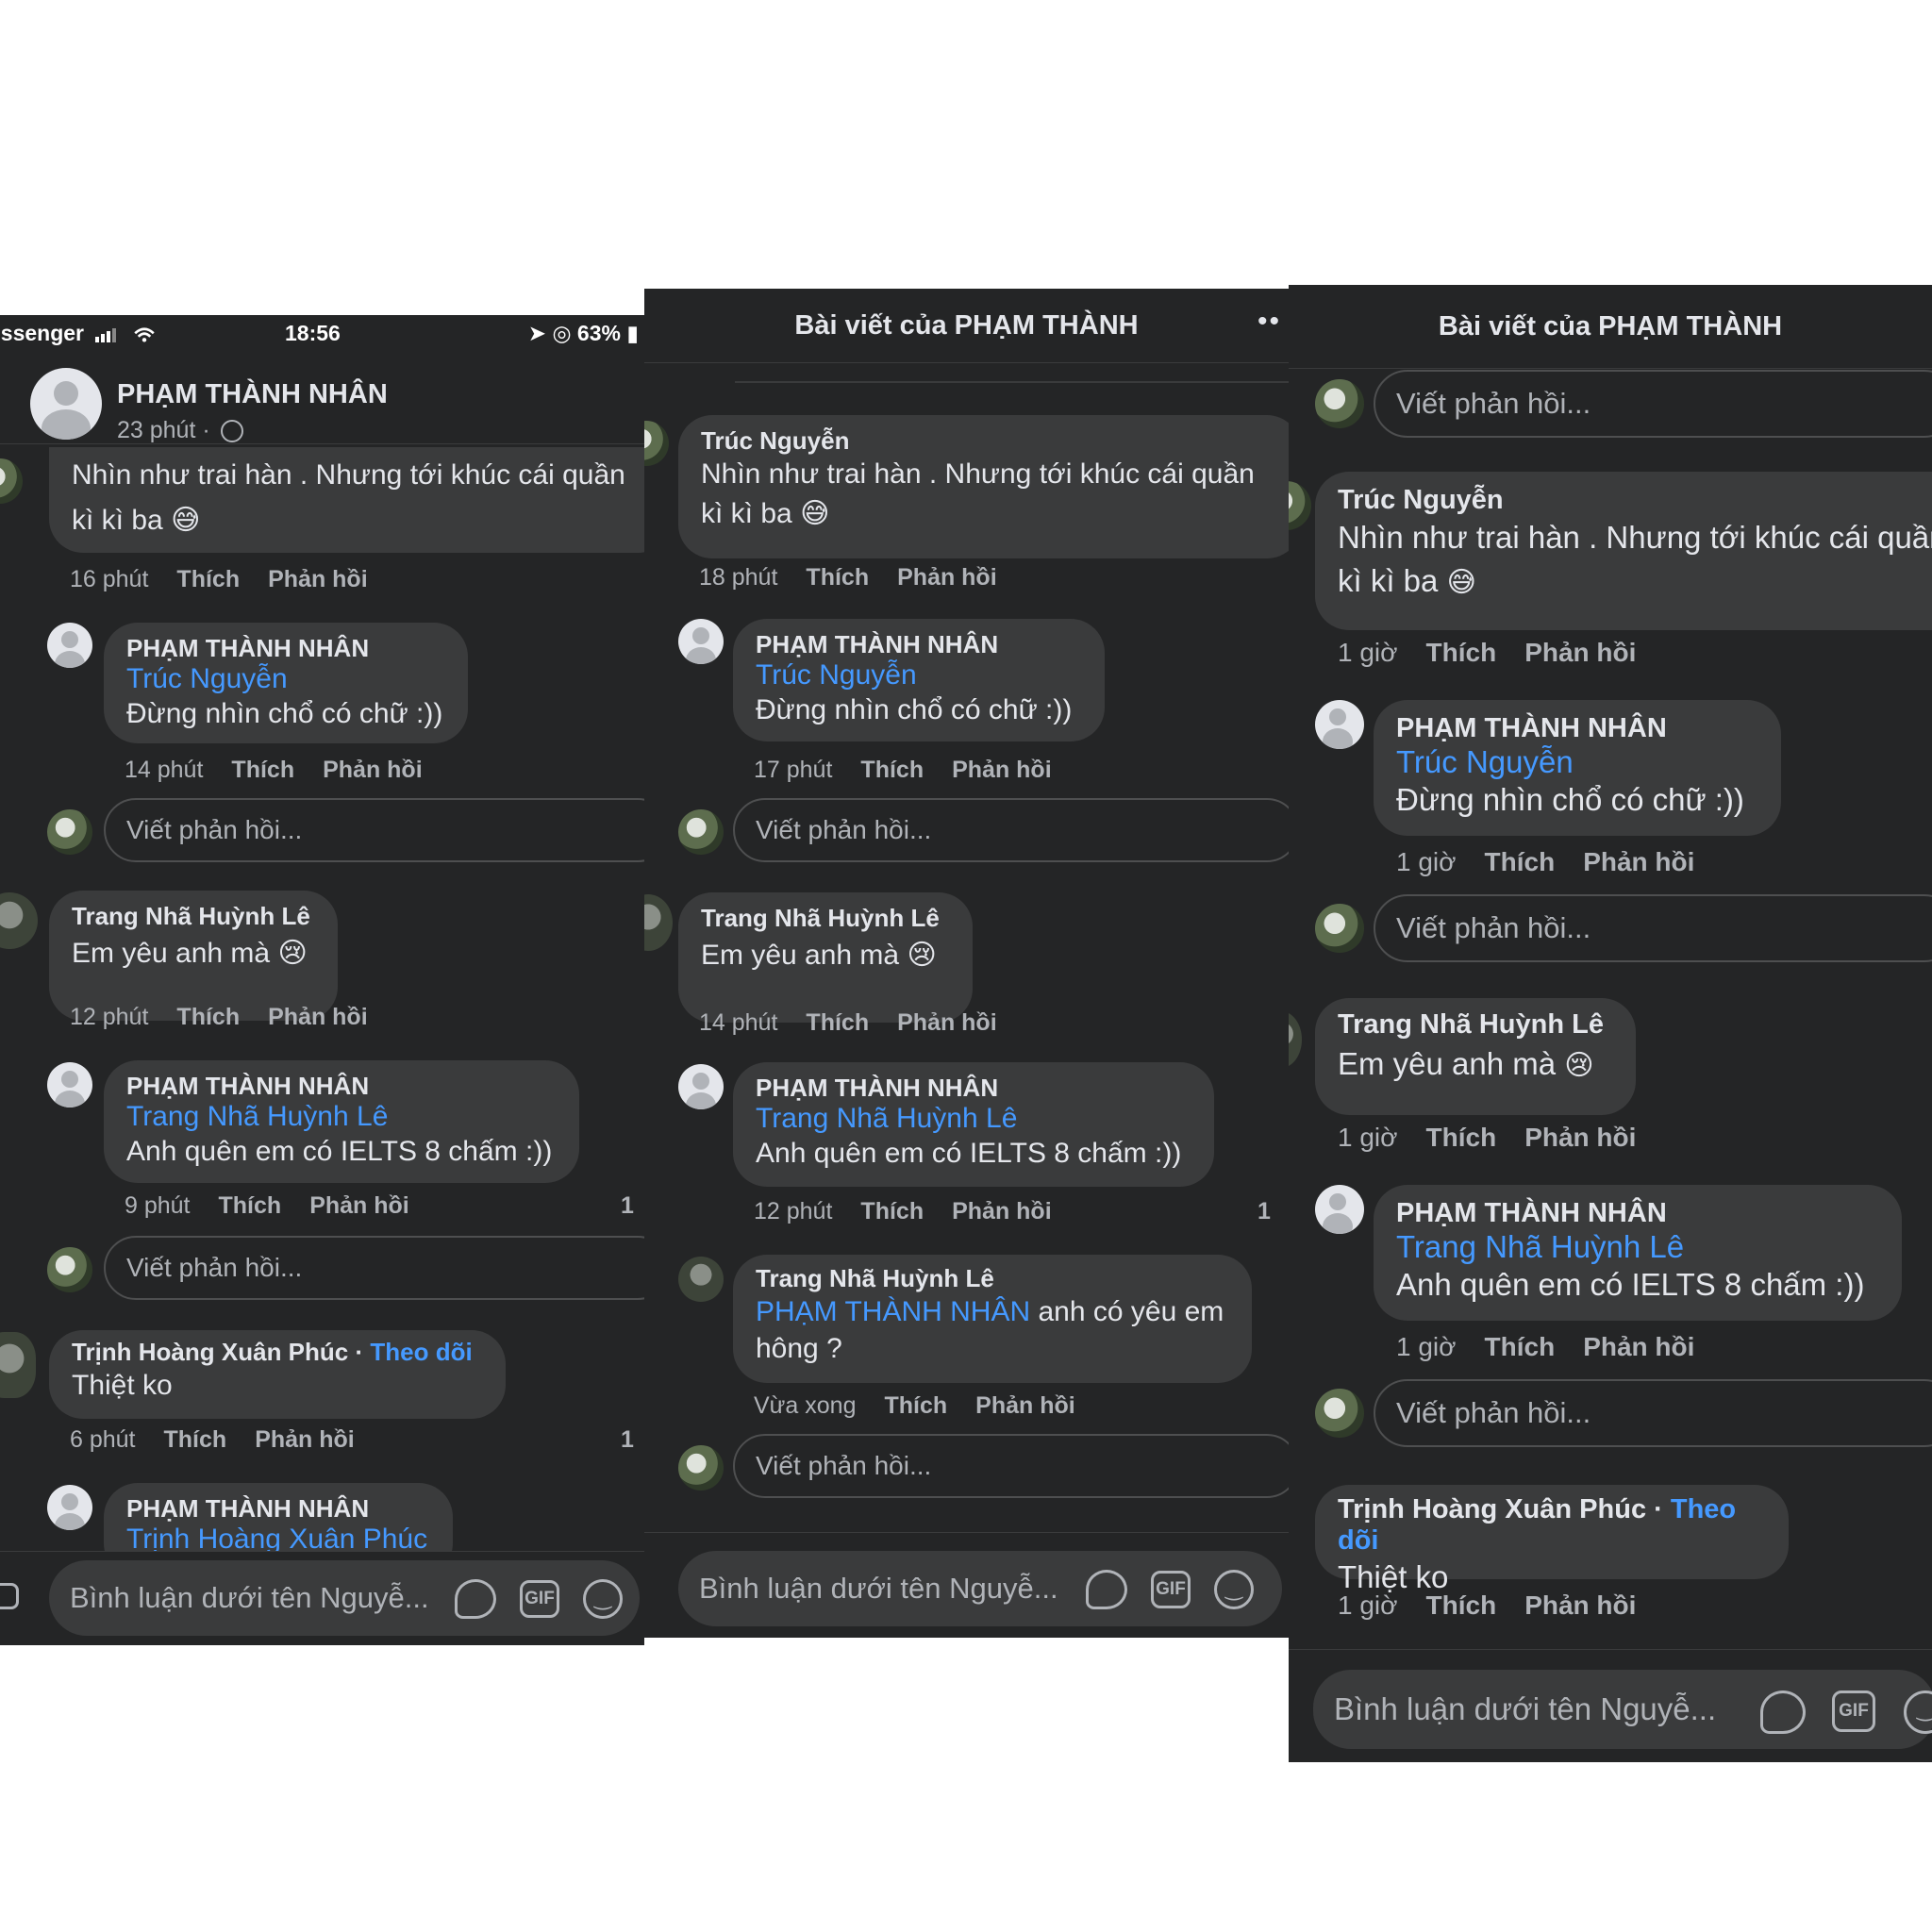 The image size is (1932, 1932). I want to click on more-options-icon: ••, so click(1269, 322).